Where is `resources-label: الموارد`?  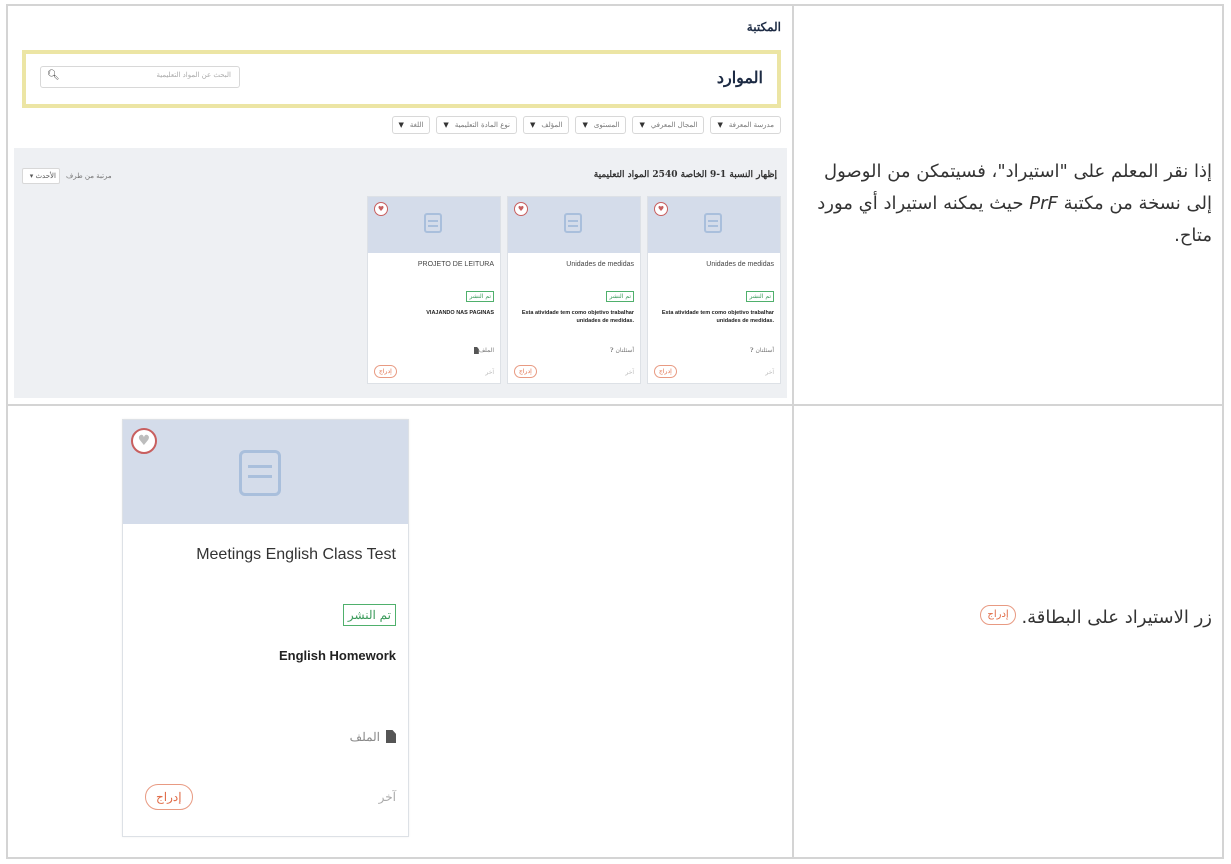
resources-label: الموارد is located at coordinates (739, 77).